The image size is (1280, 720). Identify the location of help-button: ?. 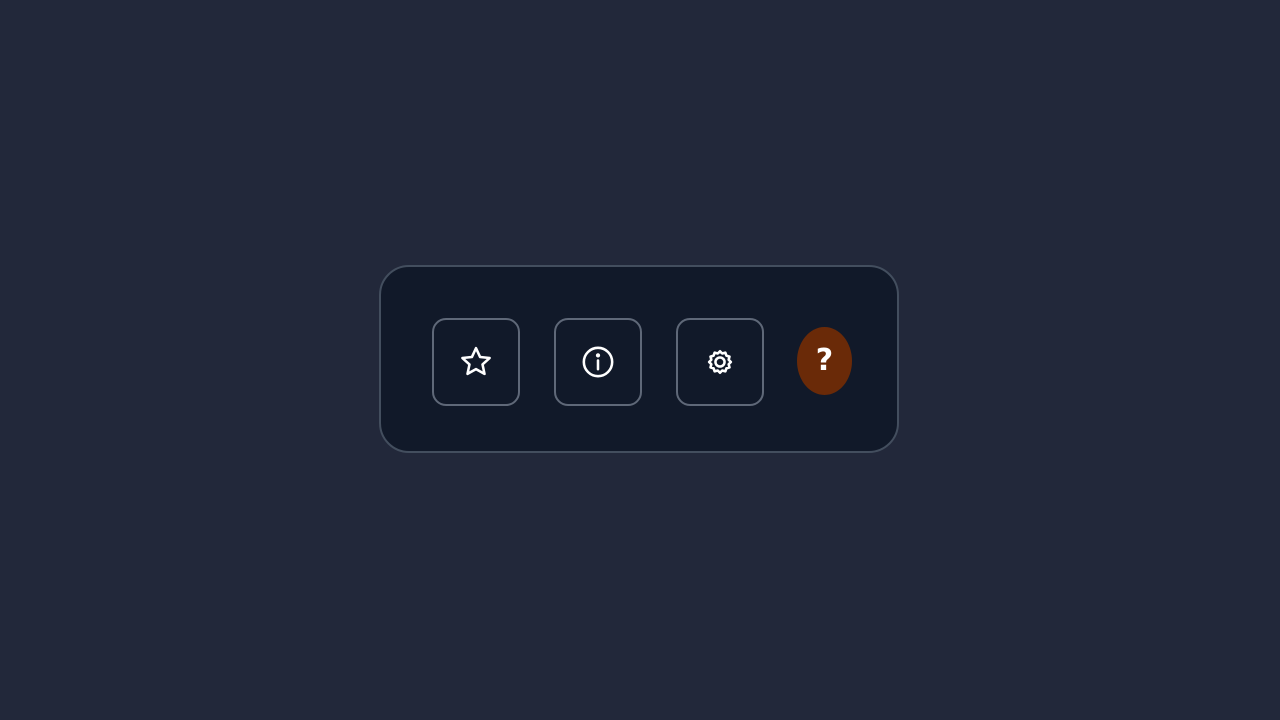
(824, 361).